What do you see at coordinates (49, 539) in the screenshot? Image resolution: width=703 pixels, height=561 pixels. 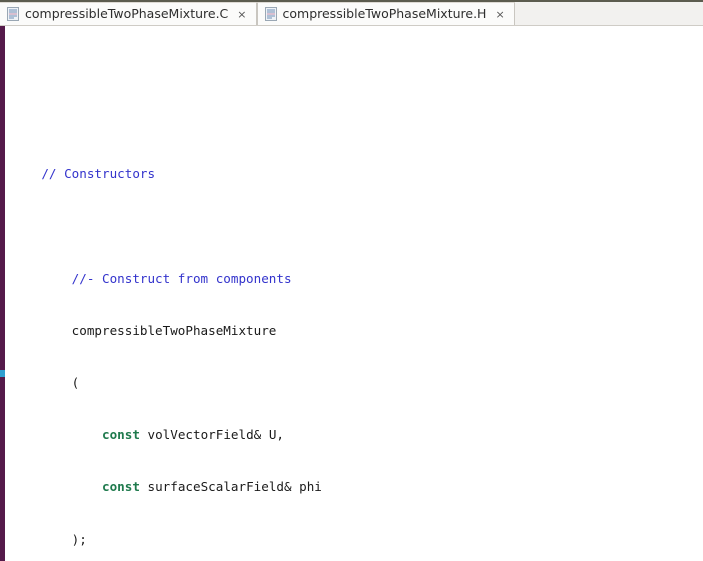 I see `code-line: );` at bounding box center [49, 539].